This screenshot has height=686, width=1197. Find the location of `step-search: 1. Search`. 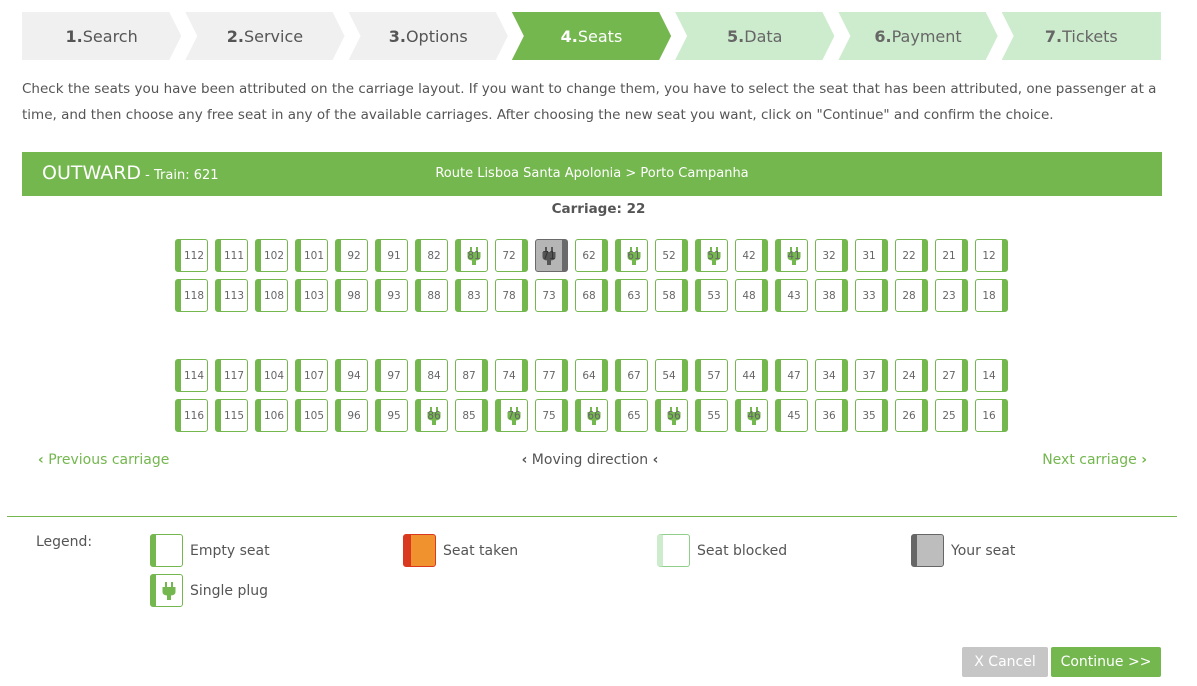

step-search: 1. Search is located at coordinates (101, 36).